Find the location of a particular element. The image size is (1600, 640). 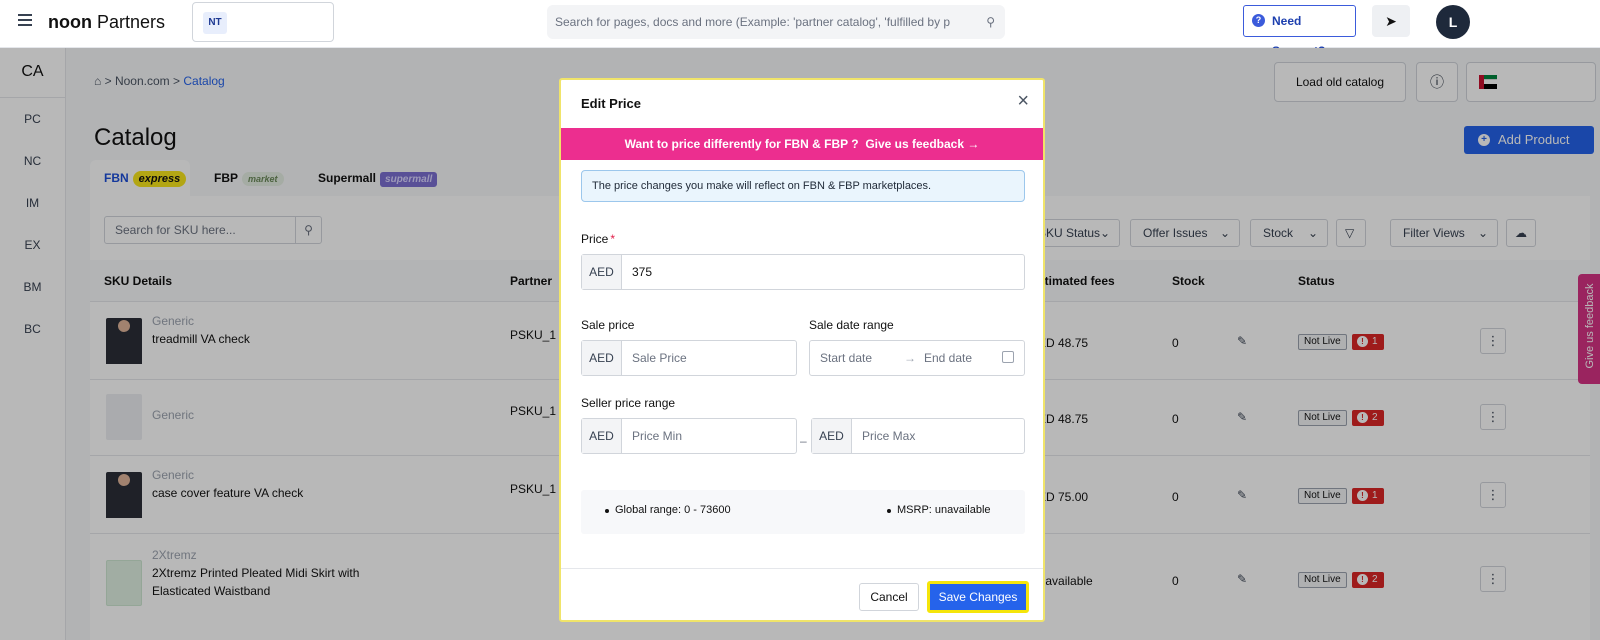

modal-title: Edit Price is located at coordinates (611, 103).